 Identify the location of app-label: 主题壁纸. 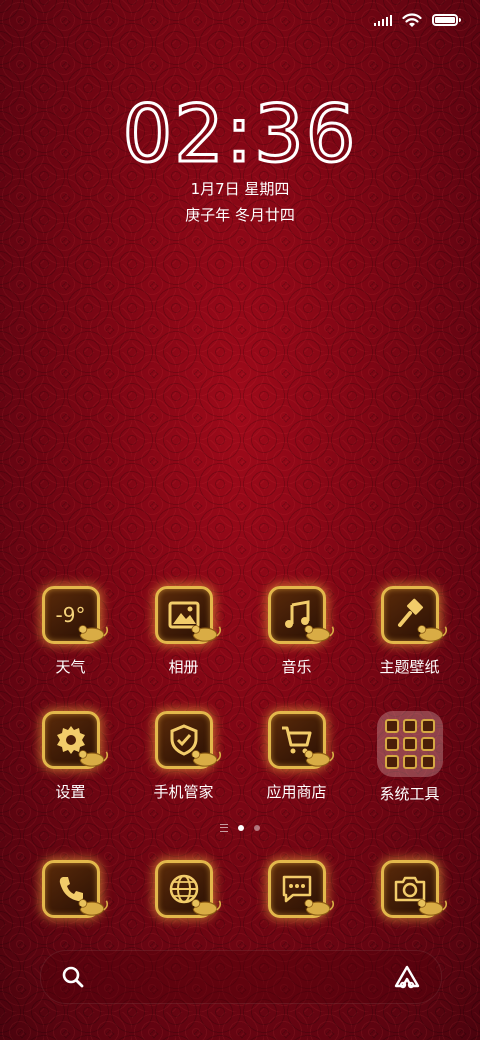
(409, 667).